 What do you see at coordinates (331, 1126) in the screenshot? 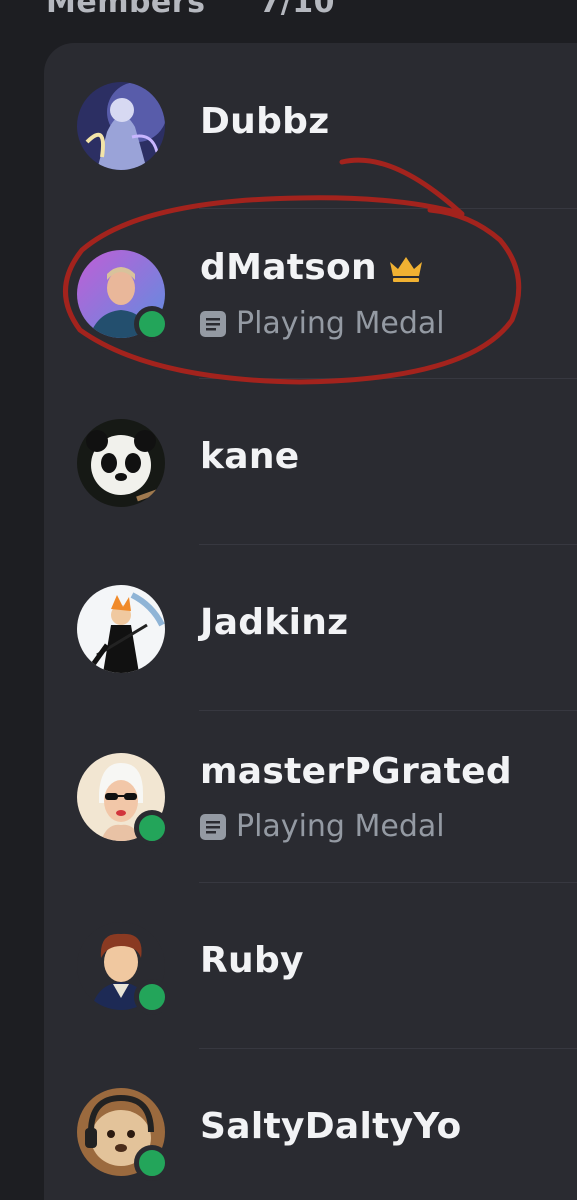
I see `member-name: SaltyDaltyYo` at bounding box center [331, 1126].